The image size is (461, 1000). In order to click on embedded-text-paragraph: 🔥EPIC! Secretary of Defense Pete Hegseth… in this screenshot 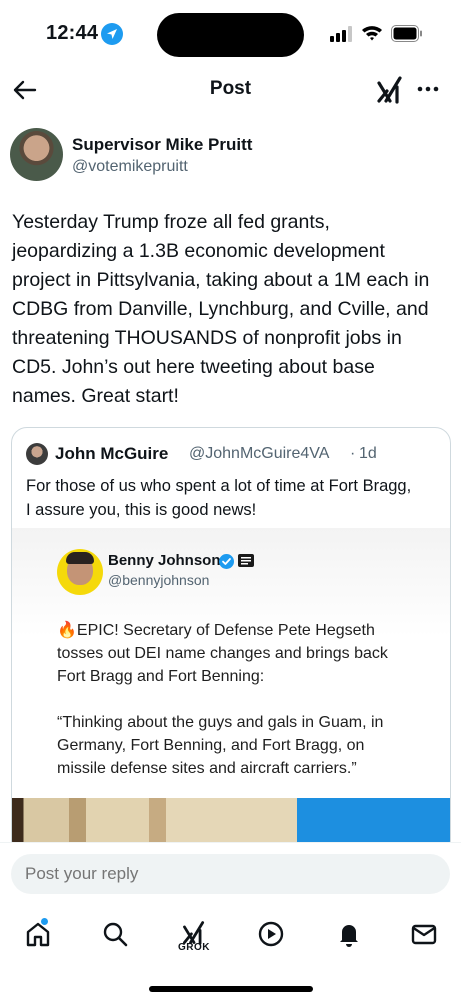, I will do `click(247, 653)`.